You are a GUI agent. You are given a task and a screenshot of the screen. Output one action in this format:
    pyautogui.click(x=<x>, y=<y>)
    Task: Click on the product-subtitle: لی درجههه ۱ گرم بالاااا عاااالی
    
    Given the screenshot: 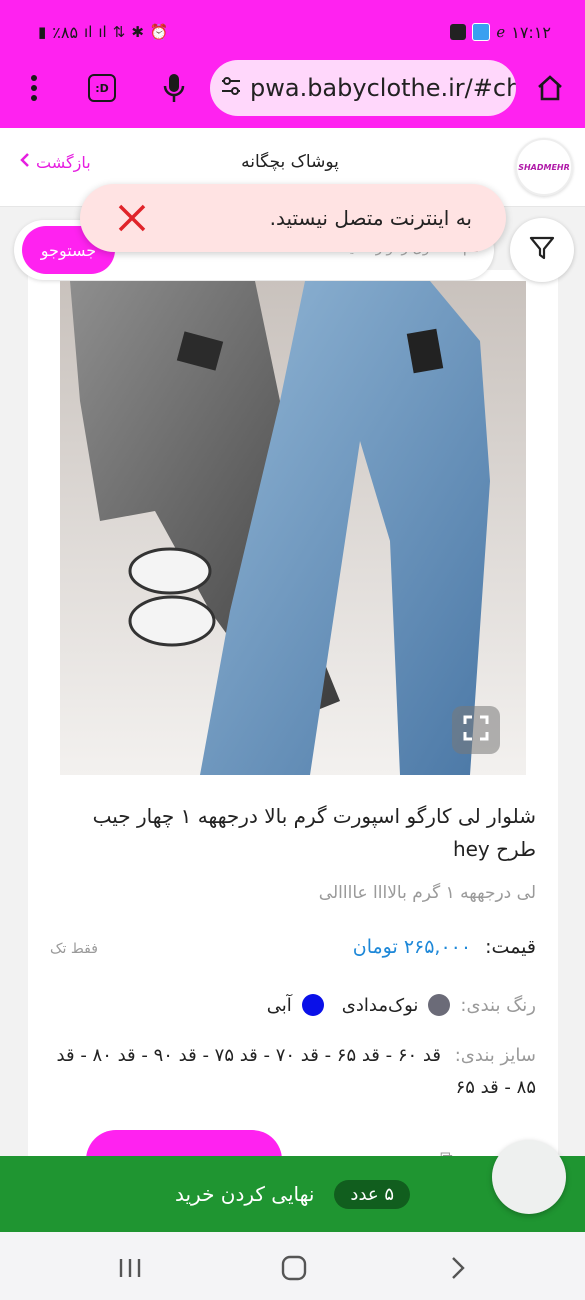 What is the action you would take?
    pyautogui.click(x=427, y=893)
    